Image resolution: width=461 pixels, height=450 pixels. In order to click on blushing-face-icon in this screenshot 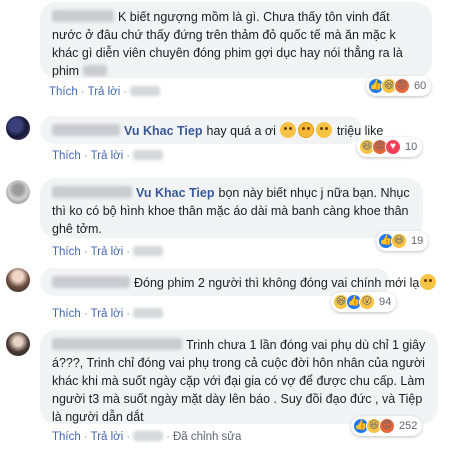, I will do `click(306, 130)`.